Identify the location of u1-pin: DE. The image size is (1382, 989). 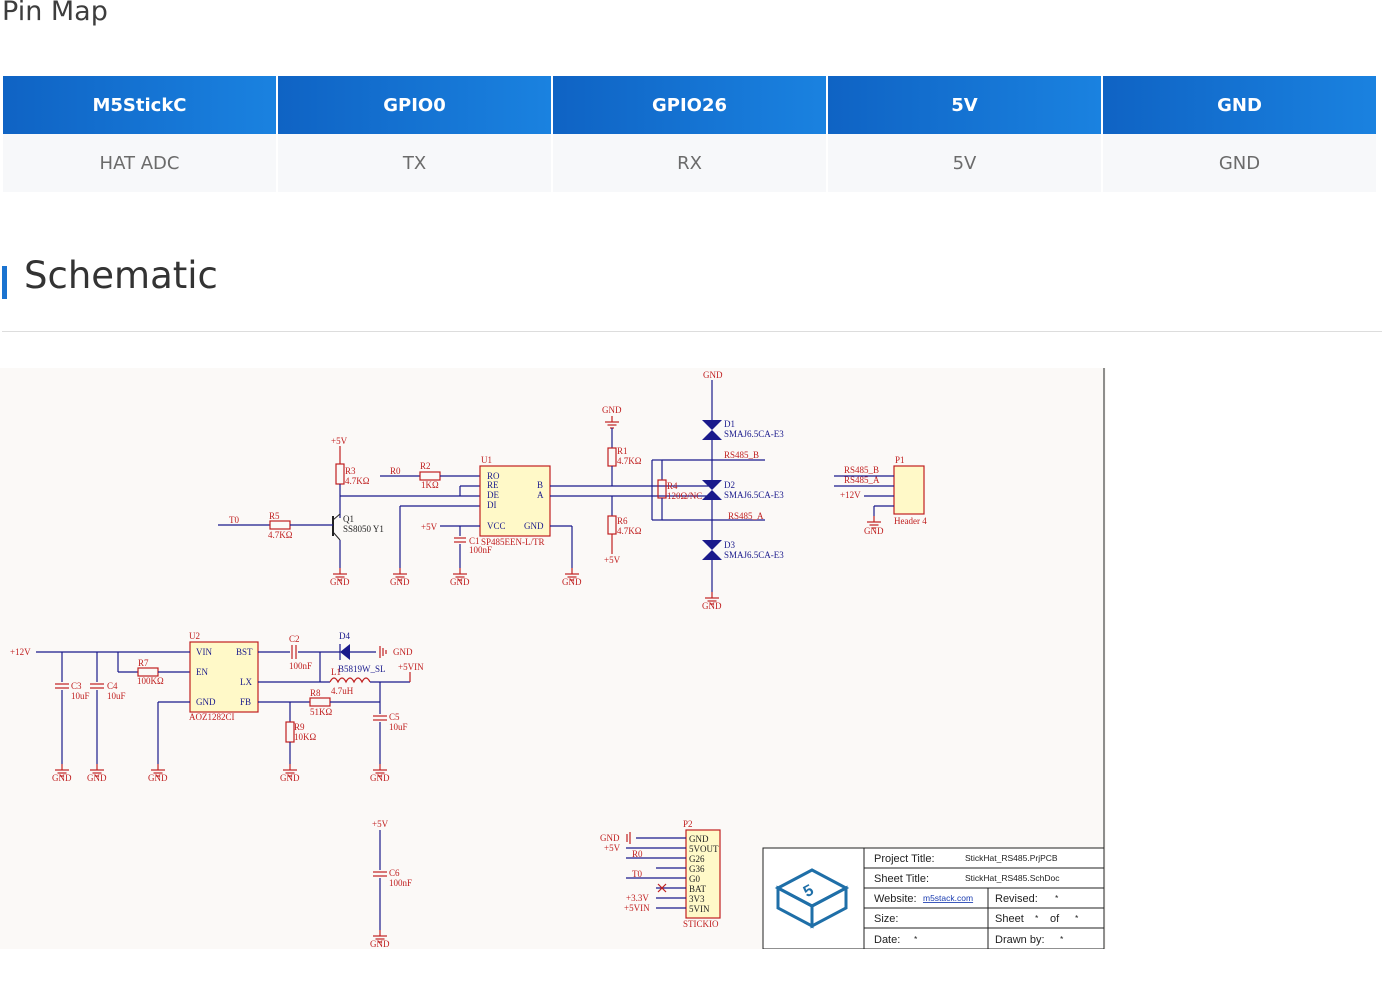
(493, 495).